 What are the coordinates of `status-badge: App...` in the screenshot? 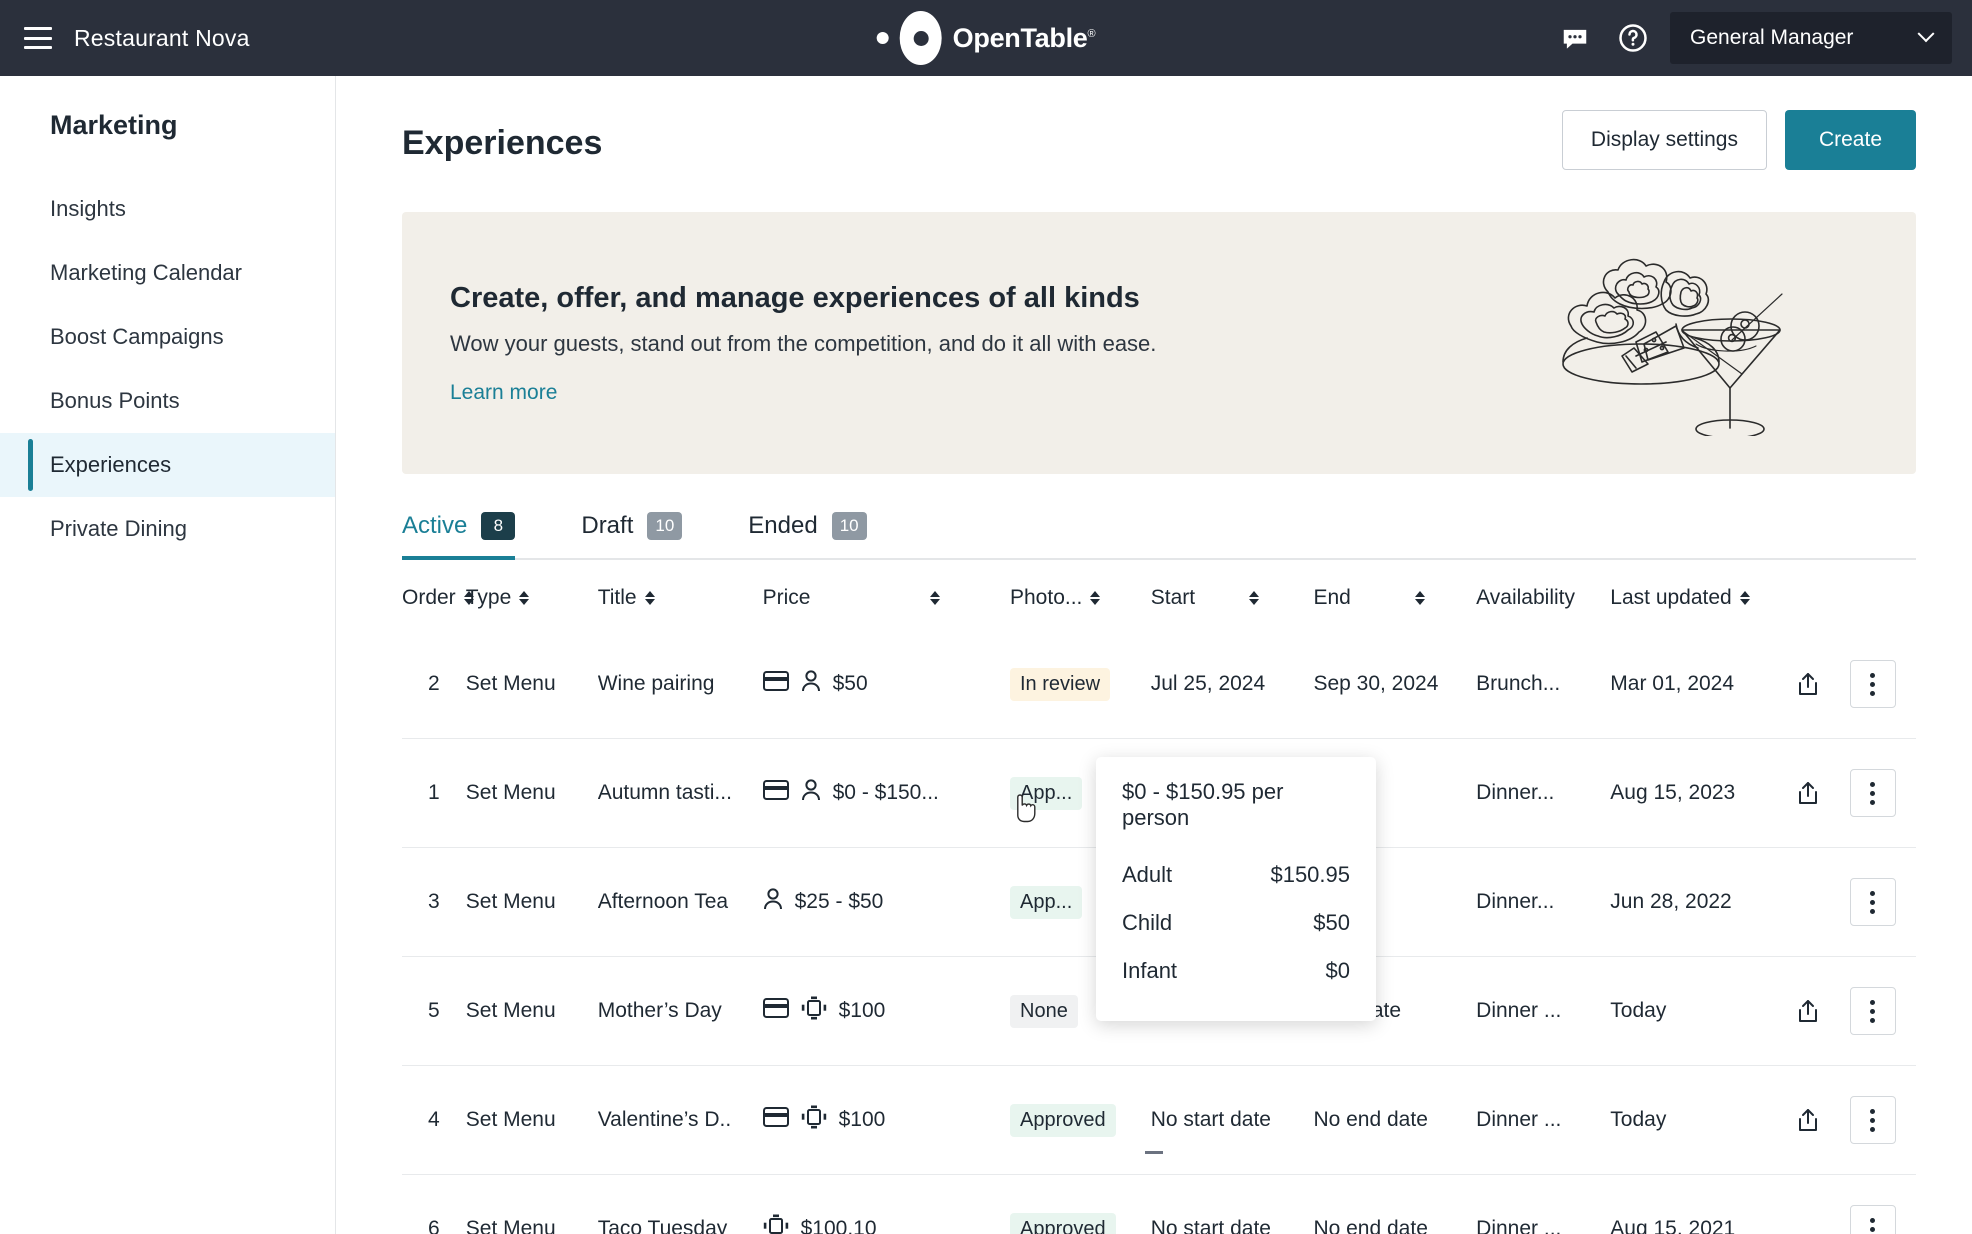 It's located at (1046, 902).